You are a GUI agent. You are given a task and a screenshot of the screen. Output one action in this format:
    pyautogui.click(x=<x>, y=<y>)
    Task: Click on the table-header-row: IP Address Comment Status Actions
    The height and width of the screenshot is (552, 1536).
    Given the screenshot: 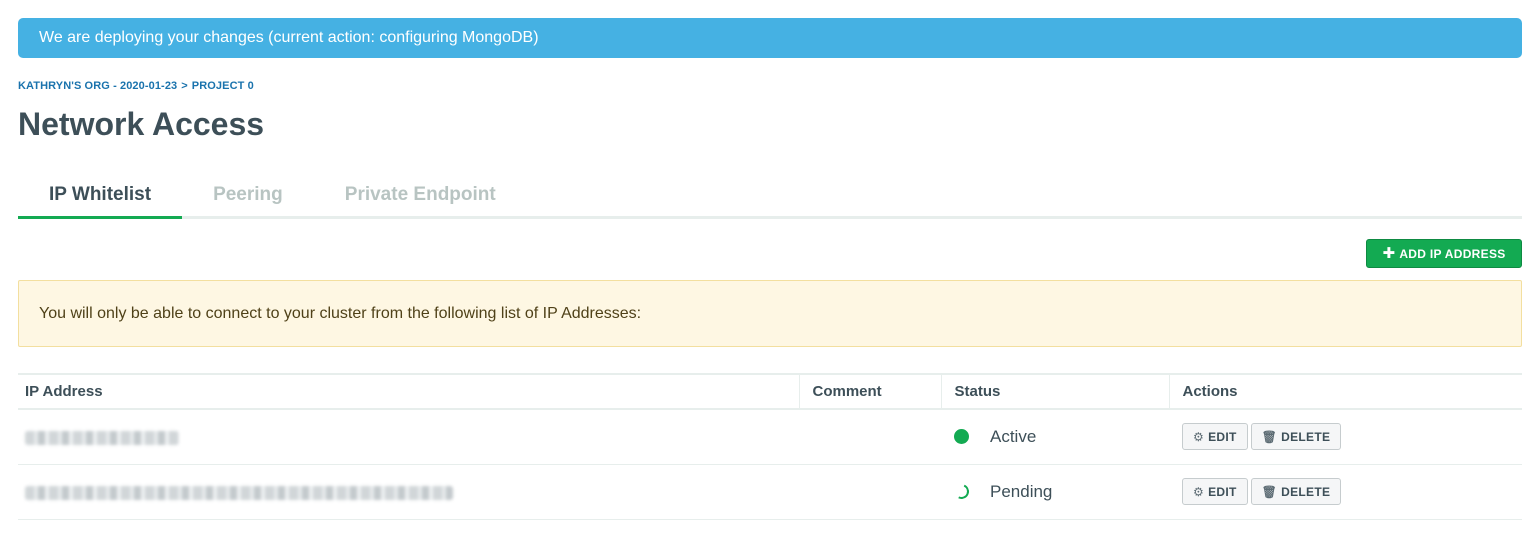 What is the action you would take?
    pyautogui.click(x=770, y=391)
    